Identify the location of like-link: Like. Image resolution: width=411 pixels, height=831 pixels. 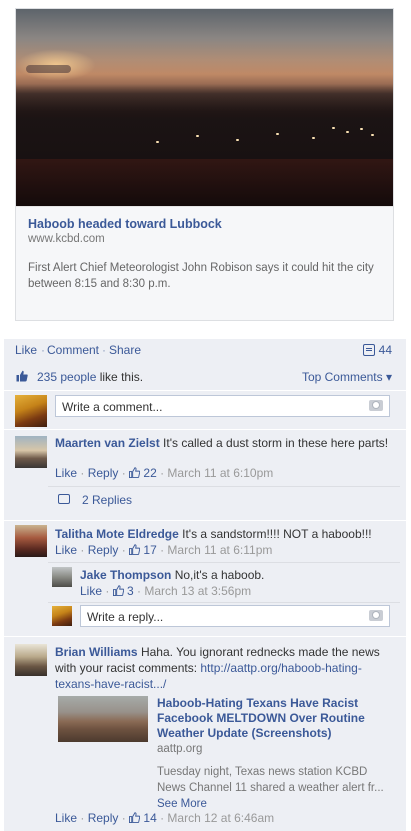
(26, 350).